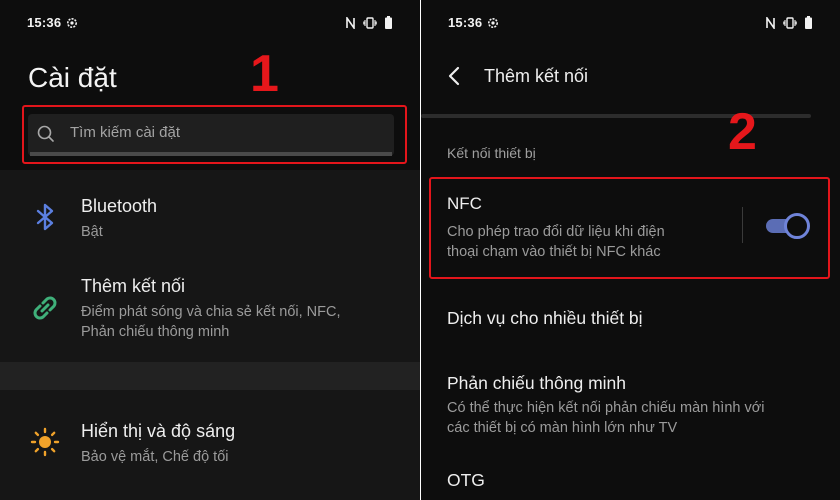 The image size is (840, 500). I want to click on page-title: Cài đặt, so click(72, 77).